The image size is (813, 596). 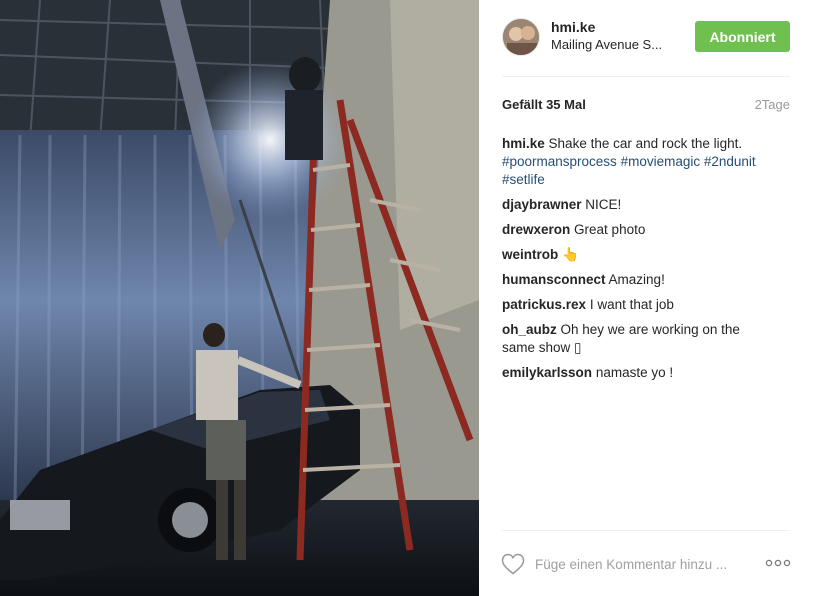 I want to click on heart-outline-icon, so click(x=513, y=564).